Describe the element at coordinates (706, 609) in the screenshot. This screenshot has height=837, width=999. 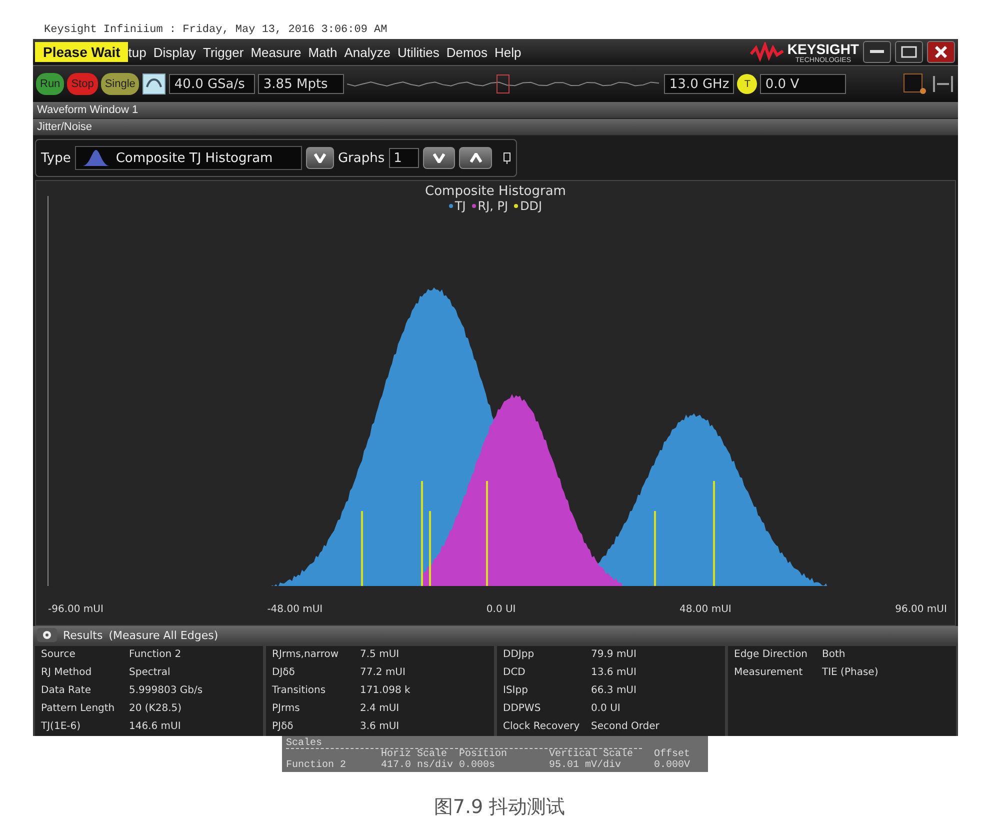
I see `axis-label: 48.00 mUI` at that location.